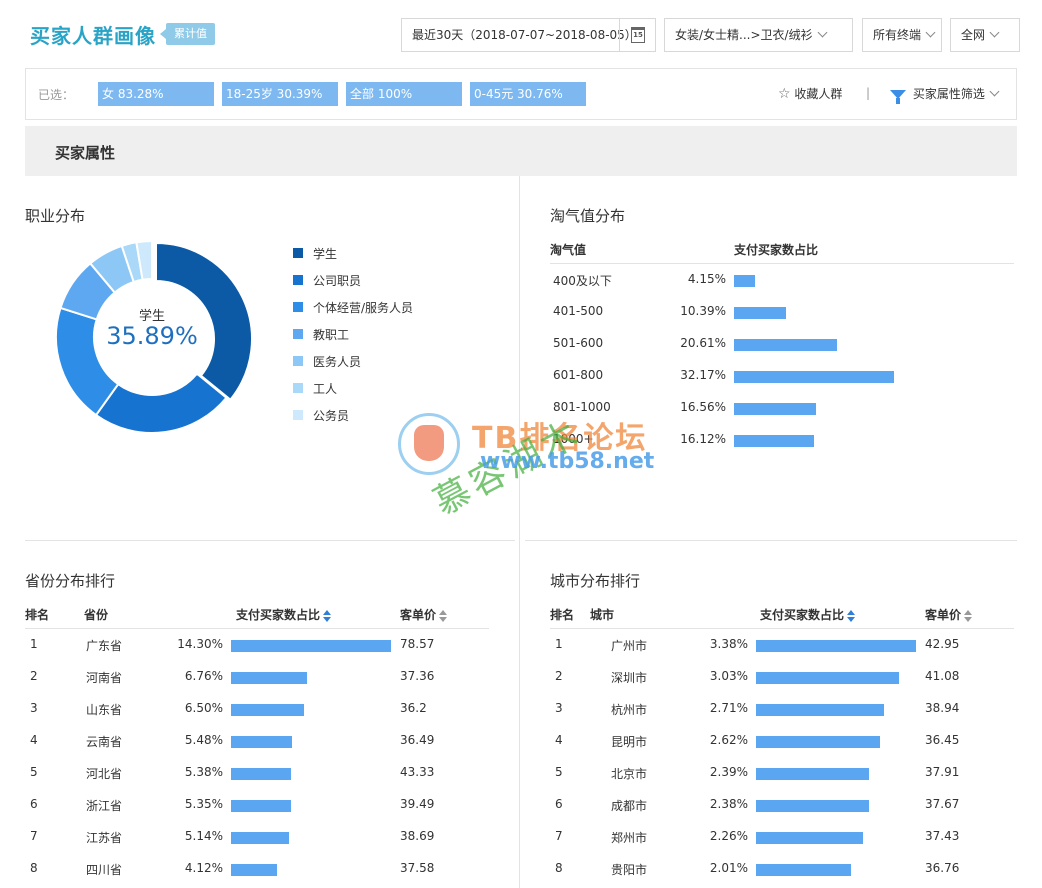 This screenshot has height=888, width=1042. What do you see at coordinates (808, 614) in the screenshot?
I see `city-col-pct-header: 支付买家数占比` at bounding box center [808, 614].